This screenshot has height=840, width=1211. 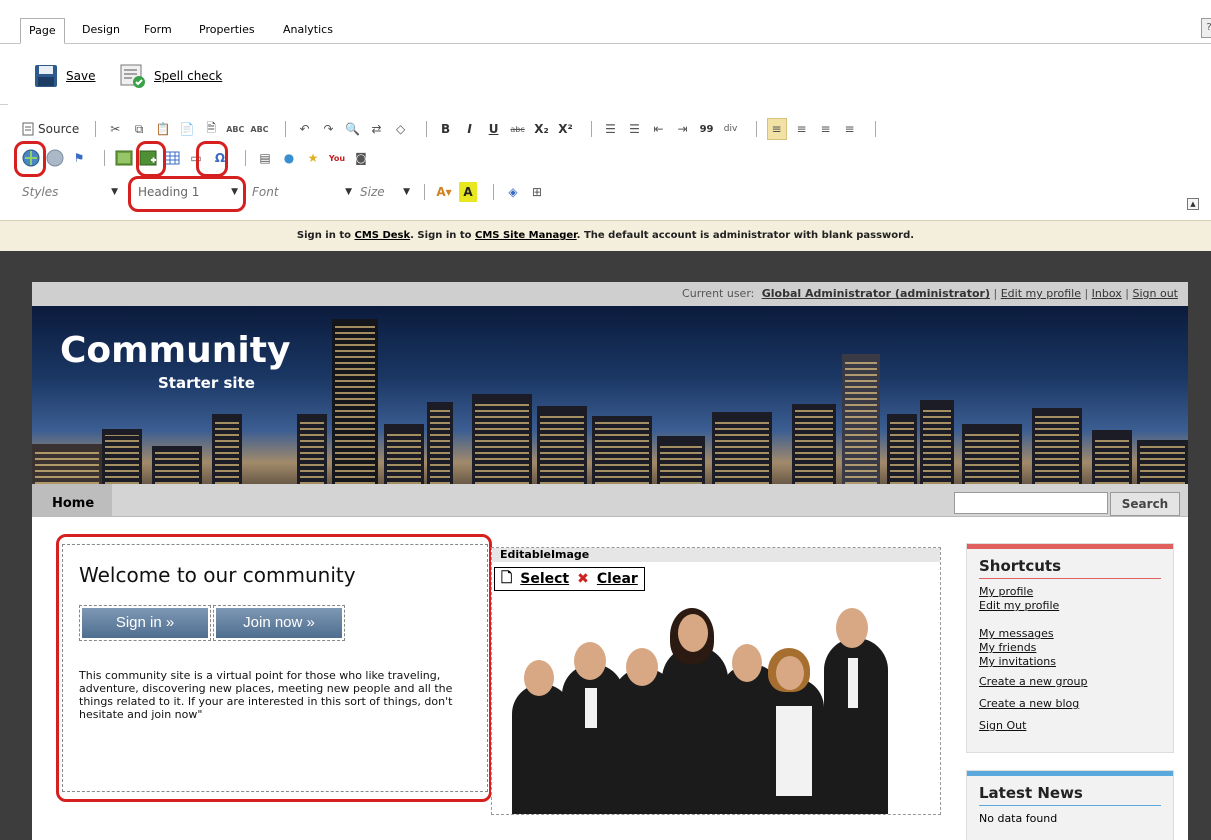 I want to click on site-manager-link: CMS Site Manager, so click(x=526, y=235).